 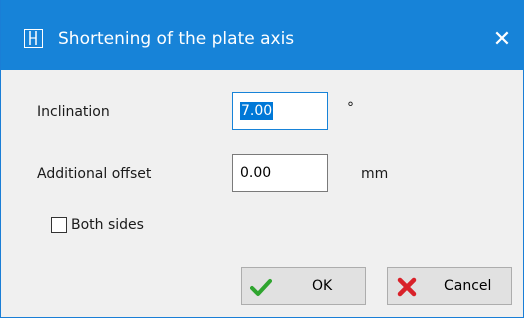 I want to click on close-icon: ✕, so click(x=502, y=39).